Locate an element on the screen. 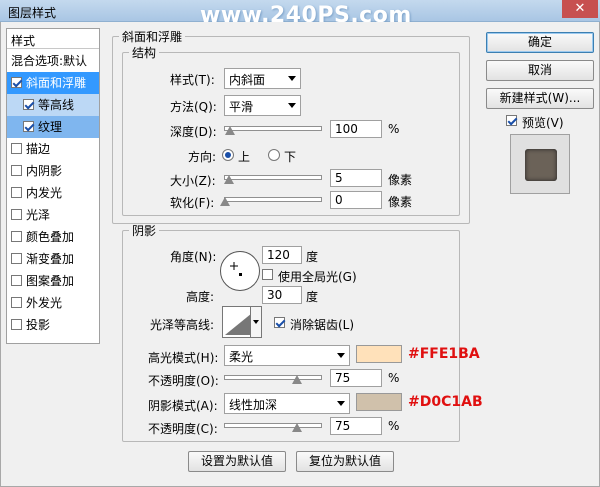 This screenshot has width=600, height=487. style-list-item: 内发光 is located at coordinates (53, 193).